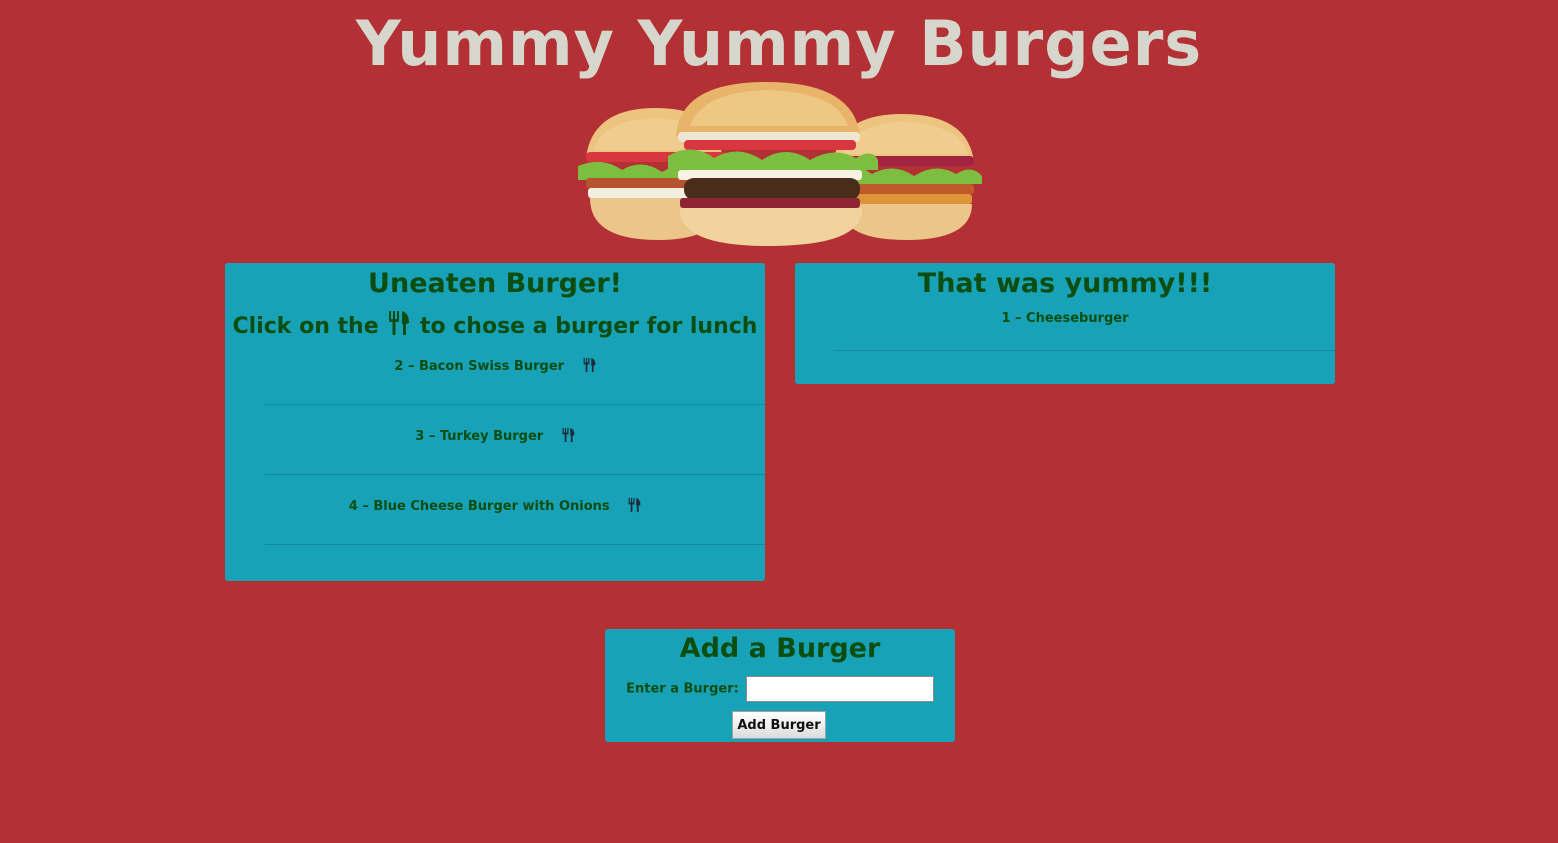  I want to click on add-burger-form: Enter a Burger:, so click(780, 689).